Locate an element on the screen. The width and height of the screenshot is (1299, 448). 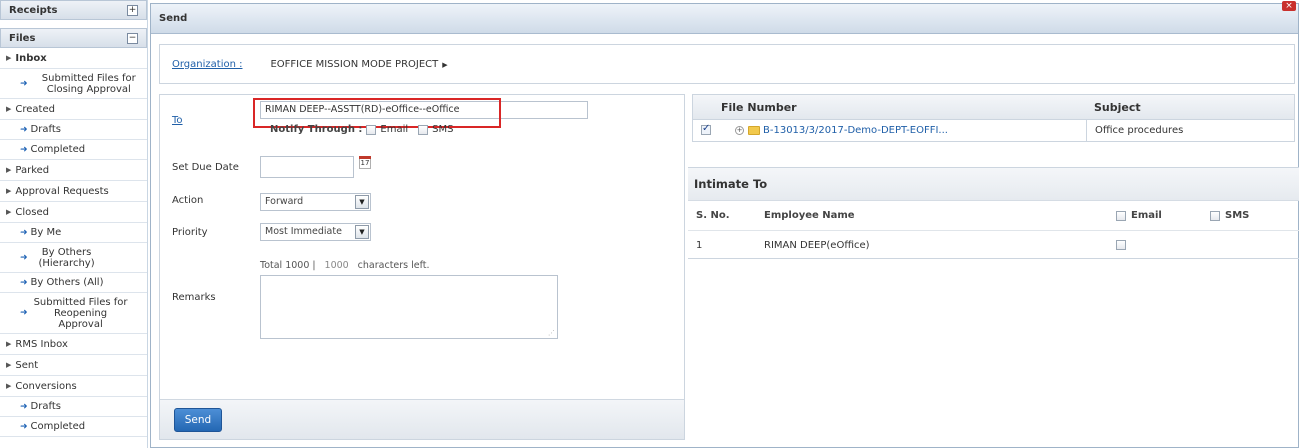
close-icon: × is located at coordinates (1289, 6).